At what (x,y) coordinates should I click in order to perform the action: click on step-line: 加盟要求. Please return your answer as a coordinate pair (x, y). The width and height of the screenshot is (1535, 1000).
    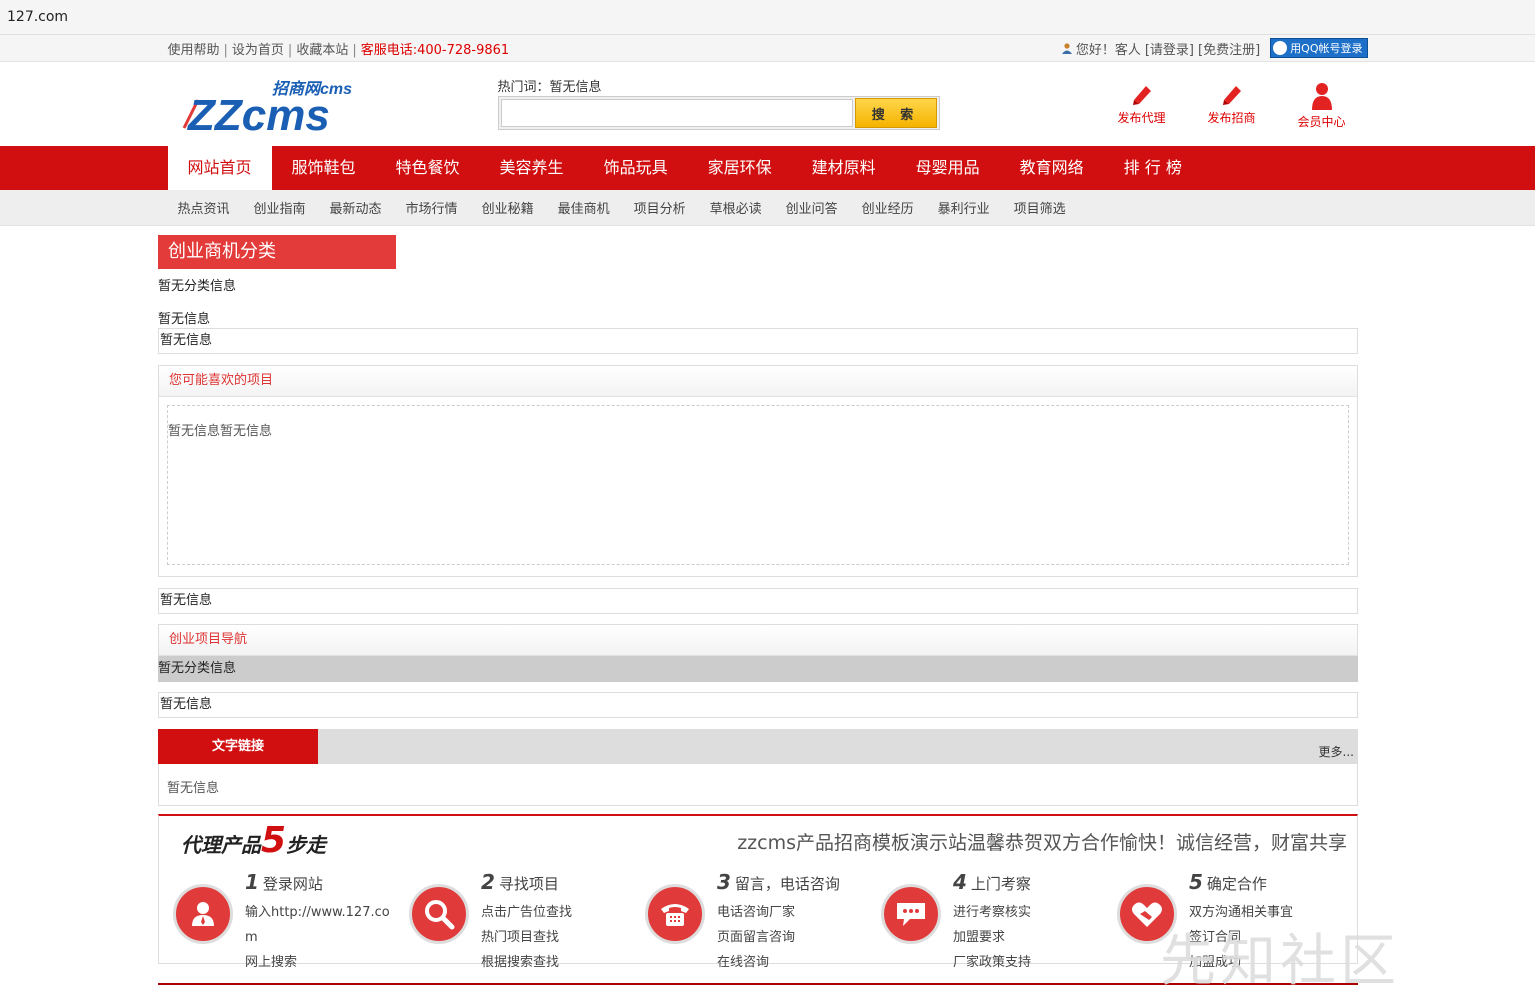
    Looking at the image, I should click on (979, 937).